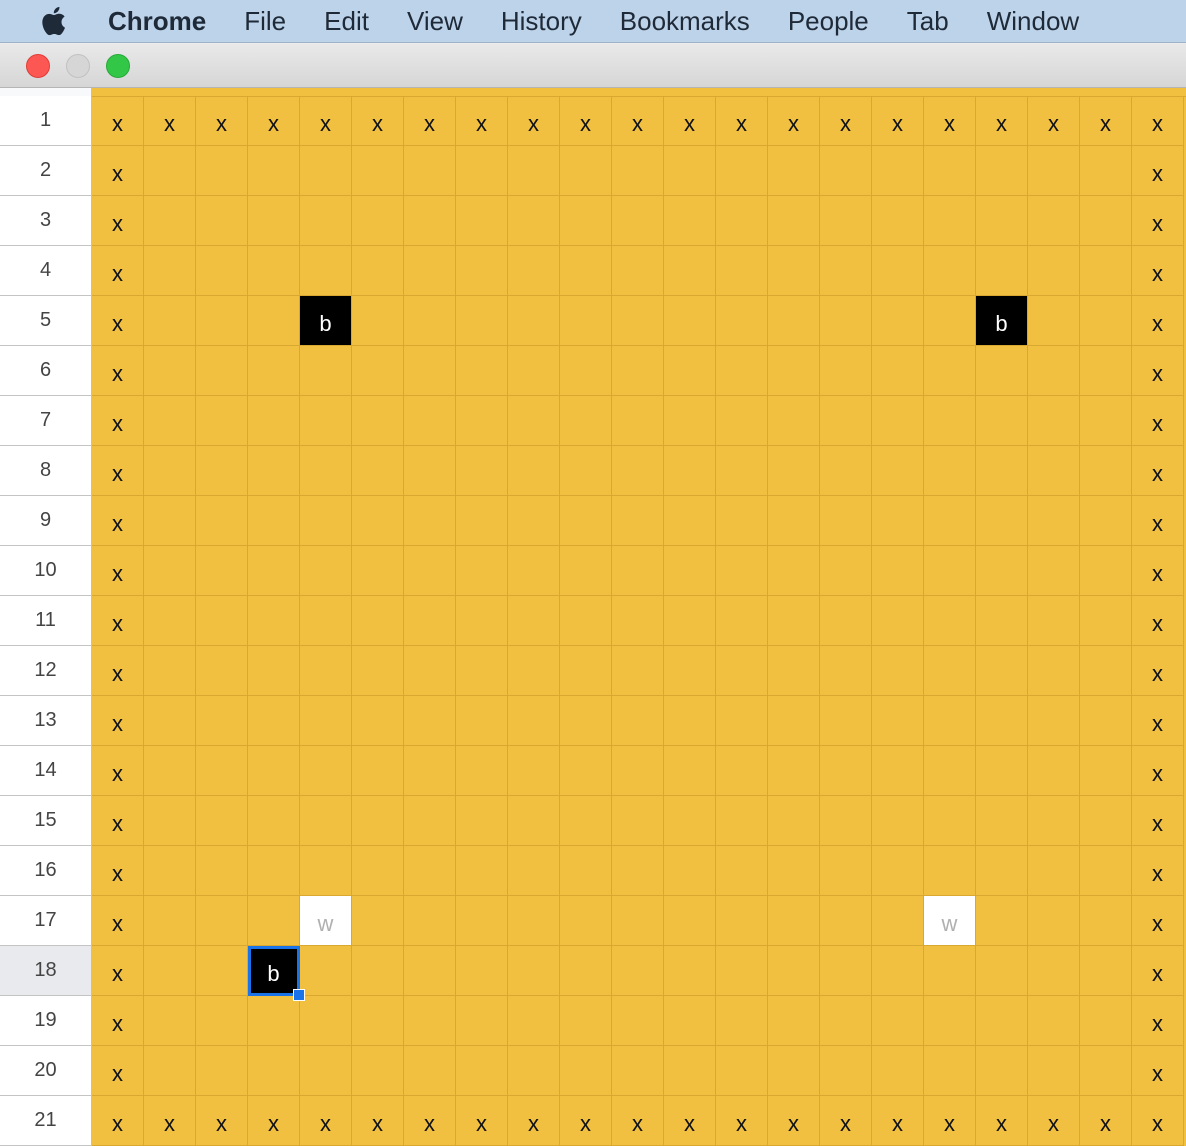 This screenshot has height=1146, width=1186. I want to click on row-header-6: 6, so click(46, 371).